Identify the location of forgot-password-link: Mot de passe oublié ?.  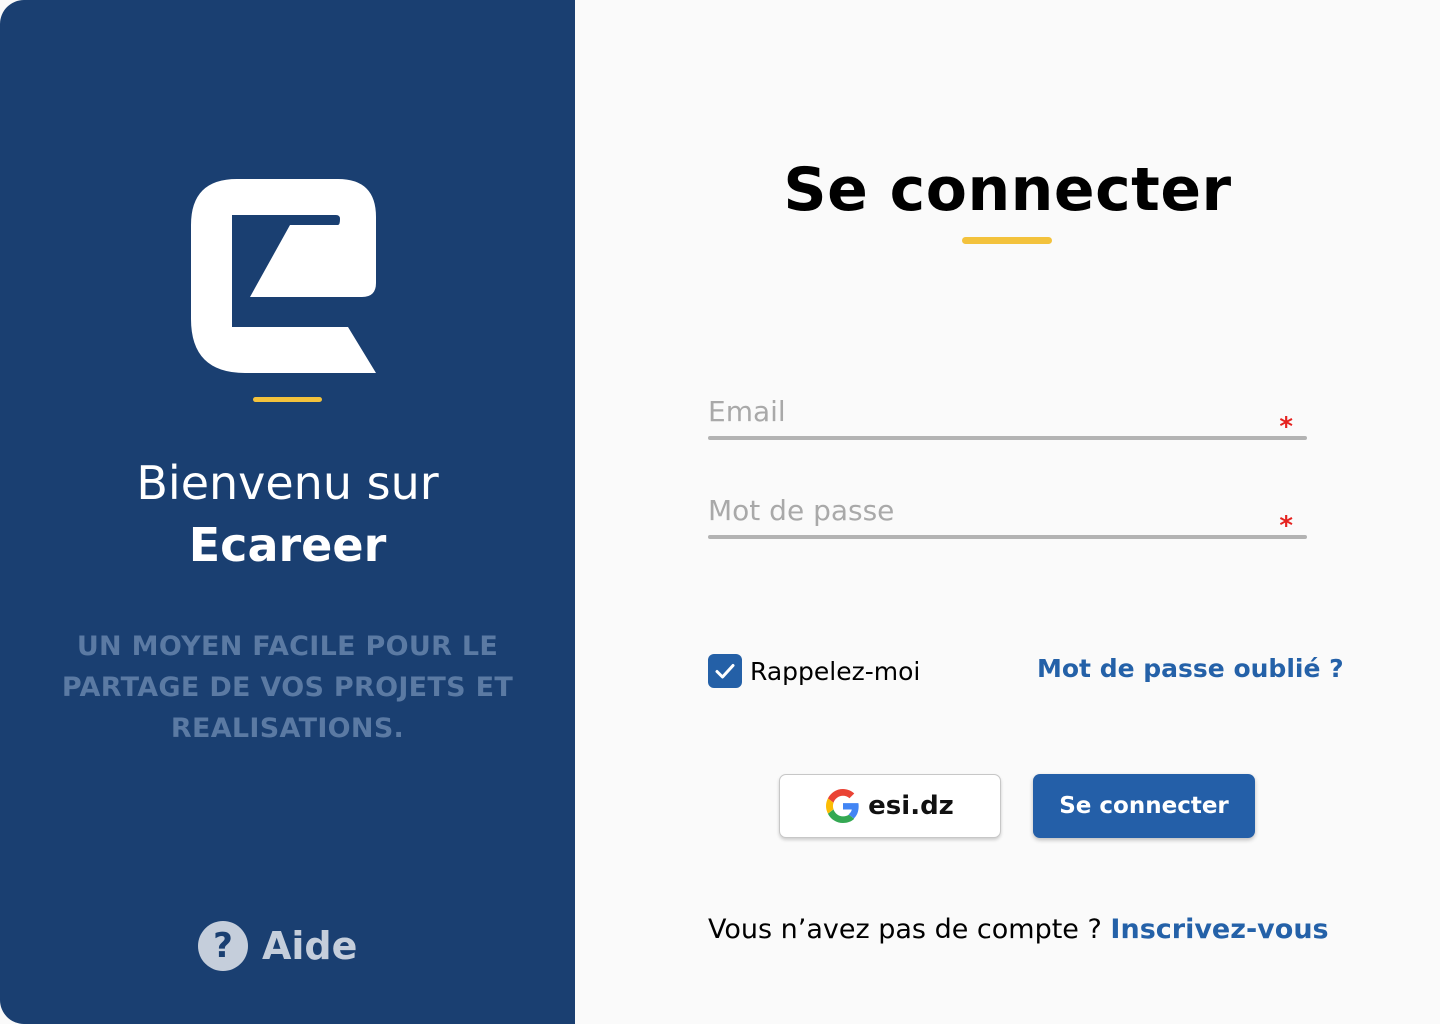
(1190, 668).